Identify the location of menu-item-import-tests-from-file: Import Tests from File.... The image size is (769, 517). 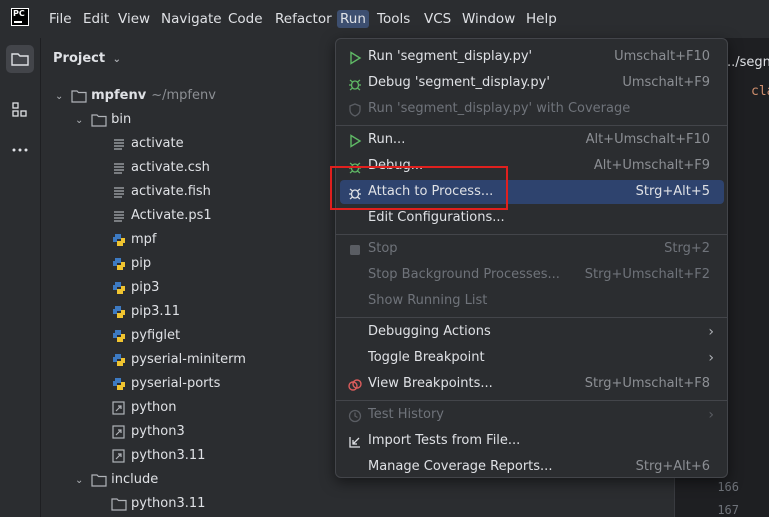
(532, 441).